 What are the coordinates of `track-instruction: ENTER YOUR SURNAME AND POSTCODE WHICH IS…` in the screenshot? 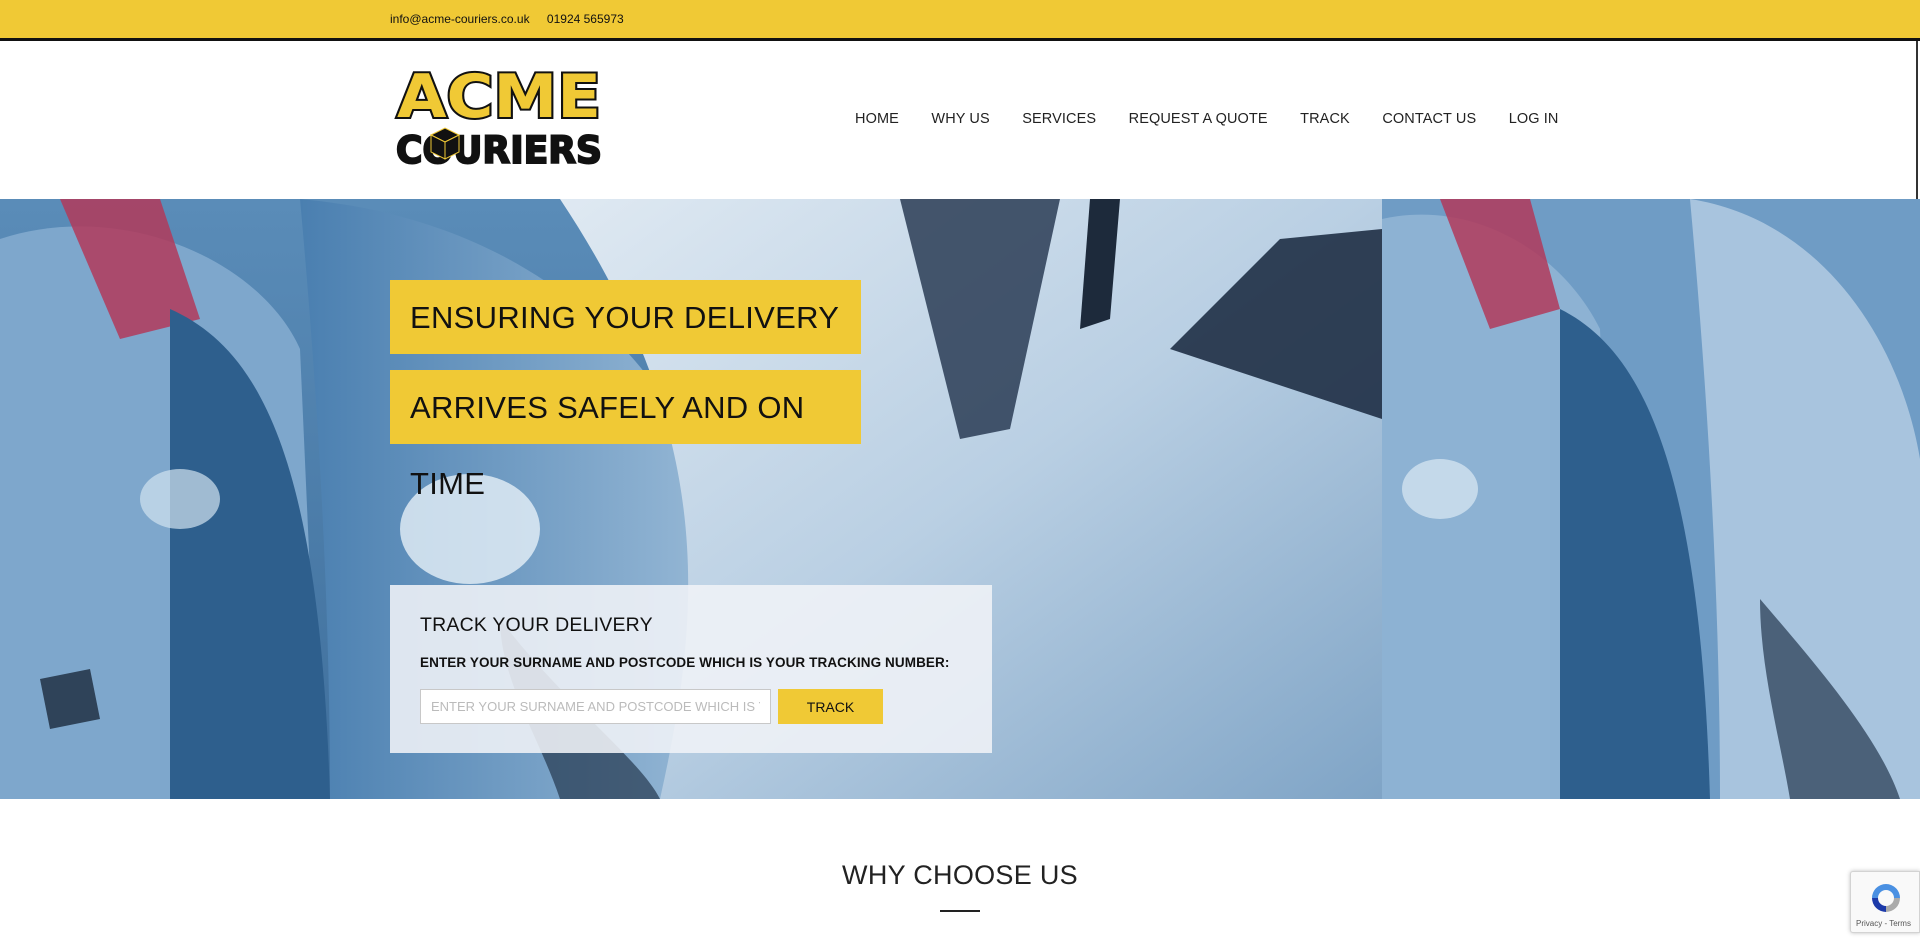 It's located at (685, 662).